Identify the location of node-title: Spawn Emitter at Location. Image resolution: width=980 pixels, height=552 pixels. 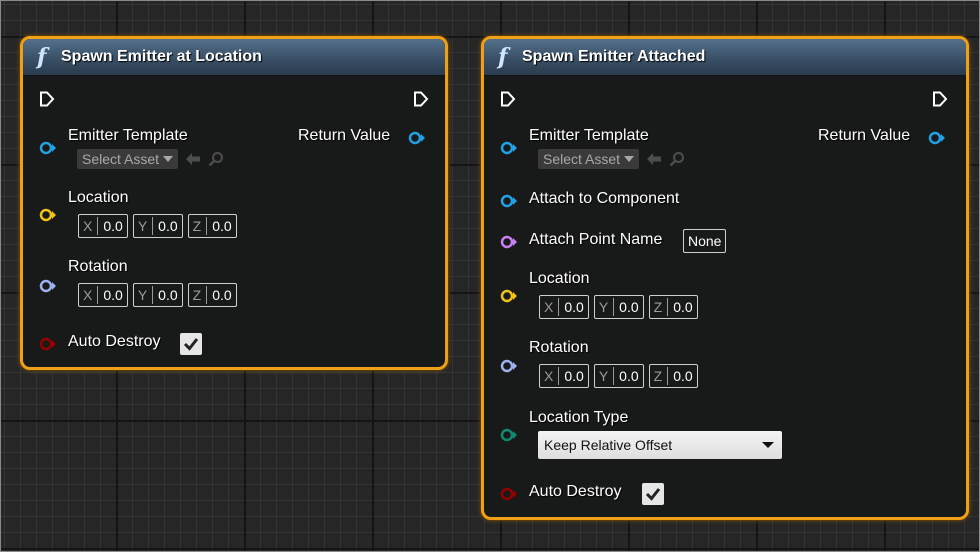
(161, 56).